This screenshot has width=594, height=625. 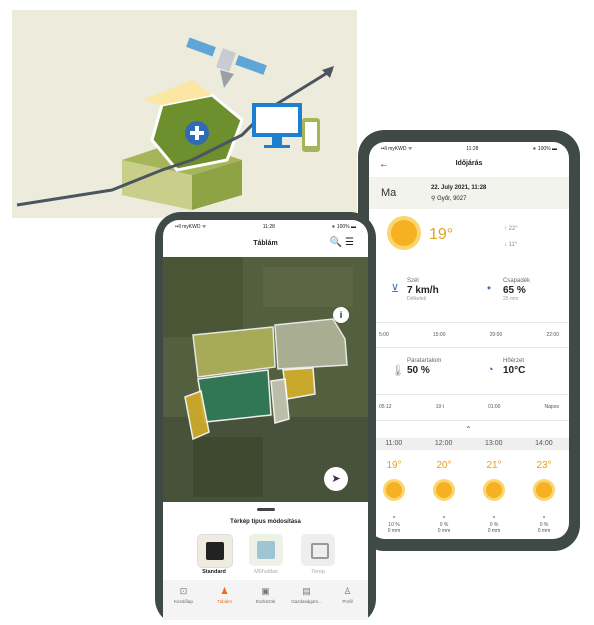 What do you see at coordinates (394, 524) in the screenshot?
I see `rain-cell: ⬩ 10 % 0 mm` at bounding box center [394, 524].